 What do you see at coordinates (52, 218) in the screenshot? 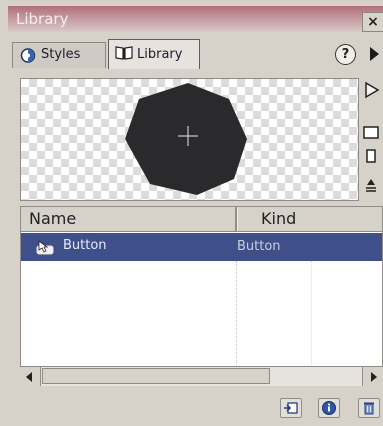
I see `column-header-name: Name` at bounding box center [52, 218].